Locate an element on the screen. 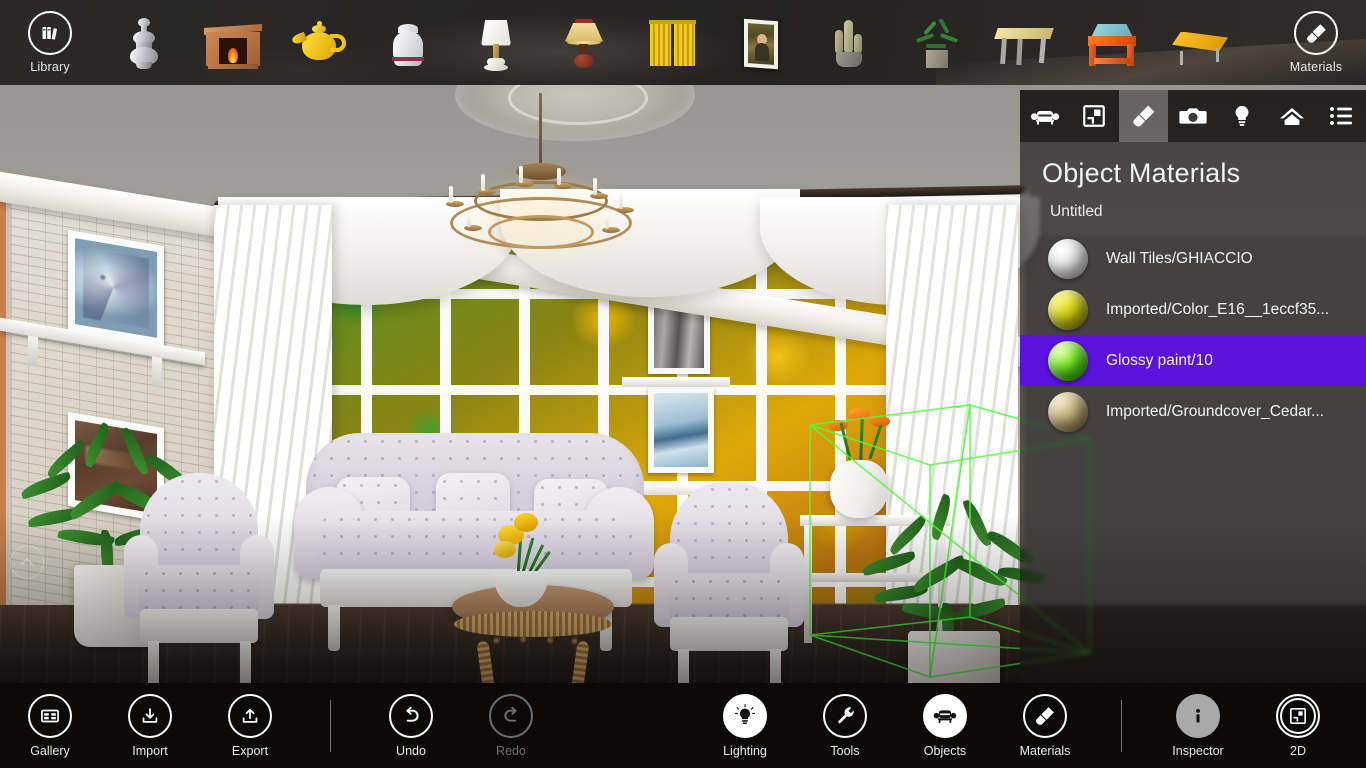 The image size is (1366, 768). tools-label: Tools is located at coordinates (845, 750).